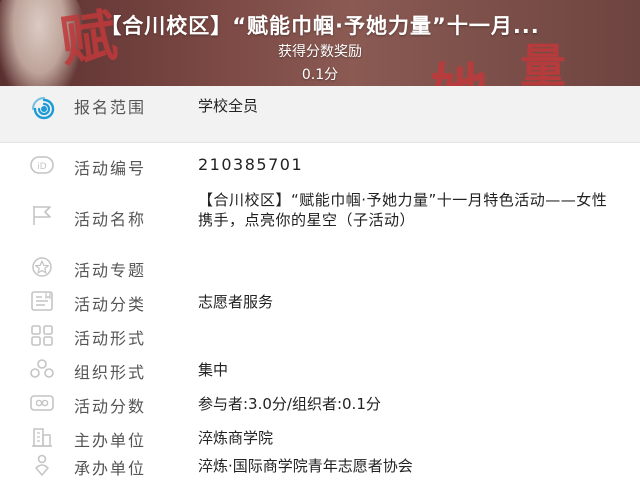 The image size is (640, 480). Describe the element at coordinates (42, 369) in the screenshot. I see `people-icon` at that location.